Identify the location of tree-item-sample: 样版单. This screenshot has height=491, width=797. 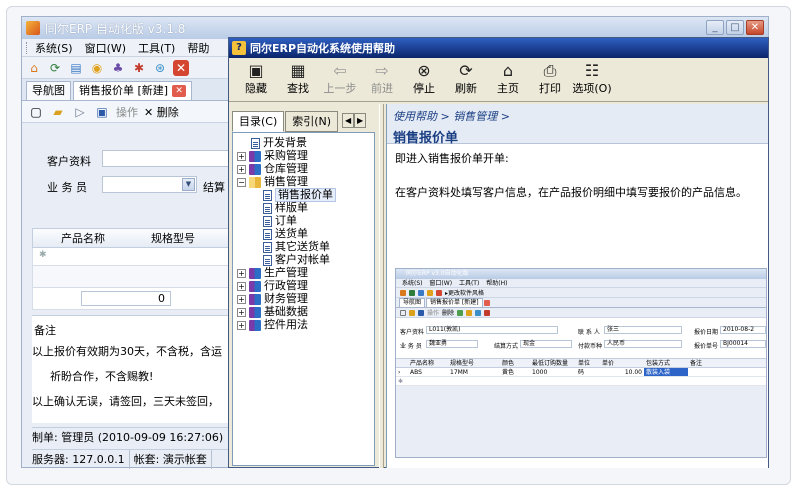
(285, 208).